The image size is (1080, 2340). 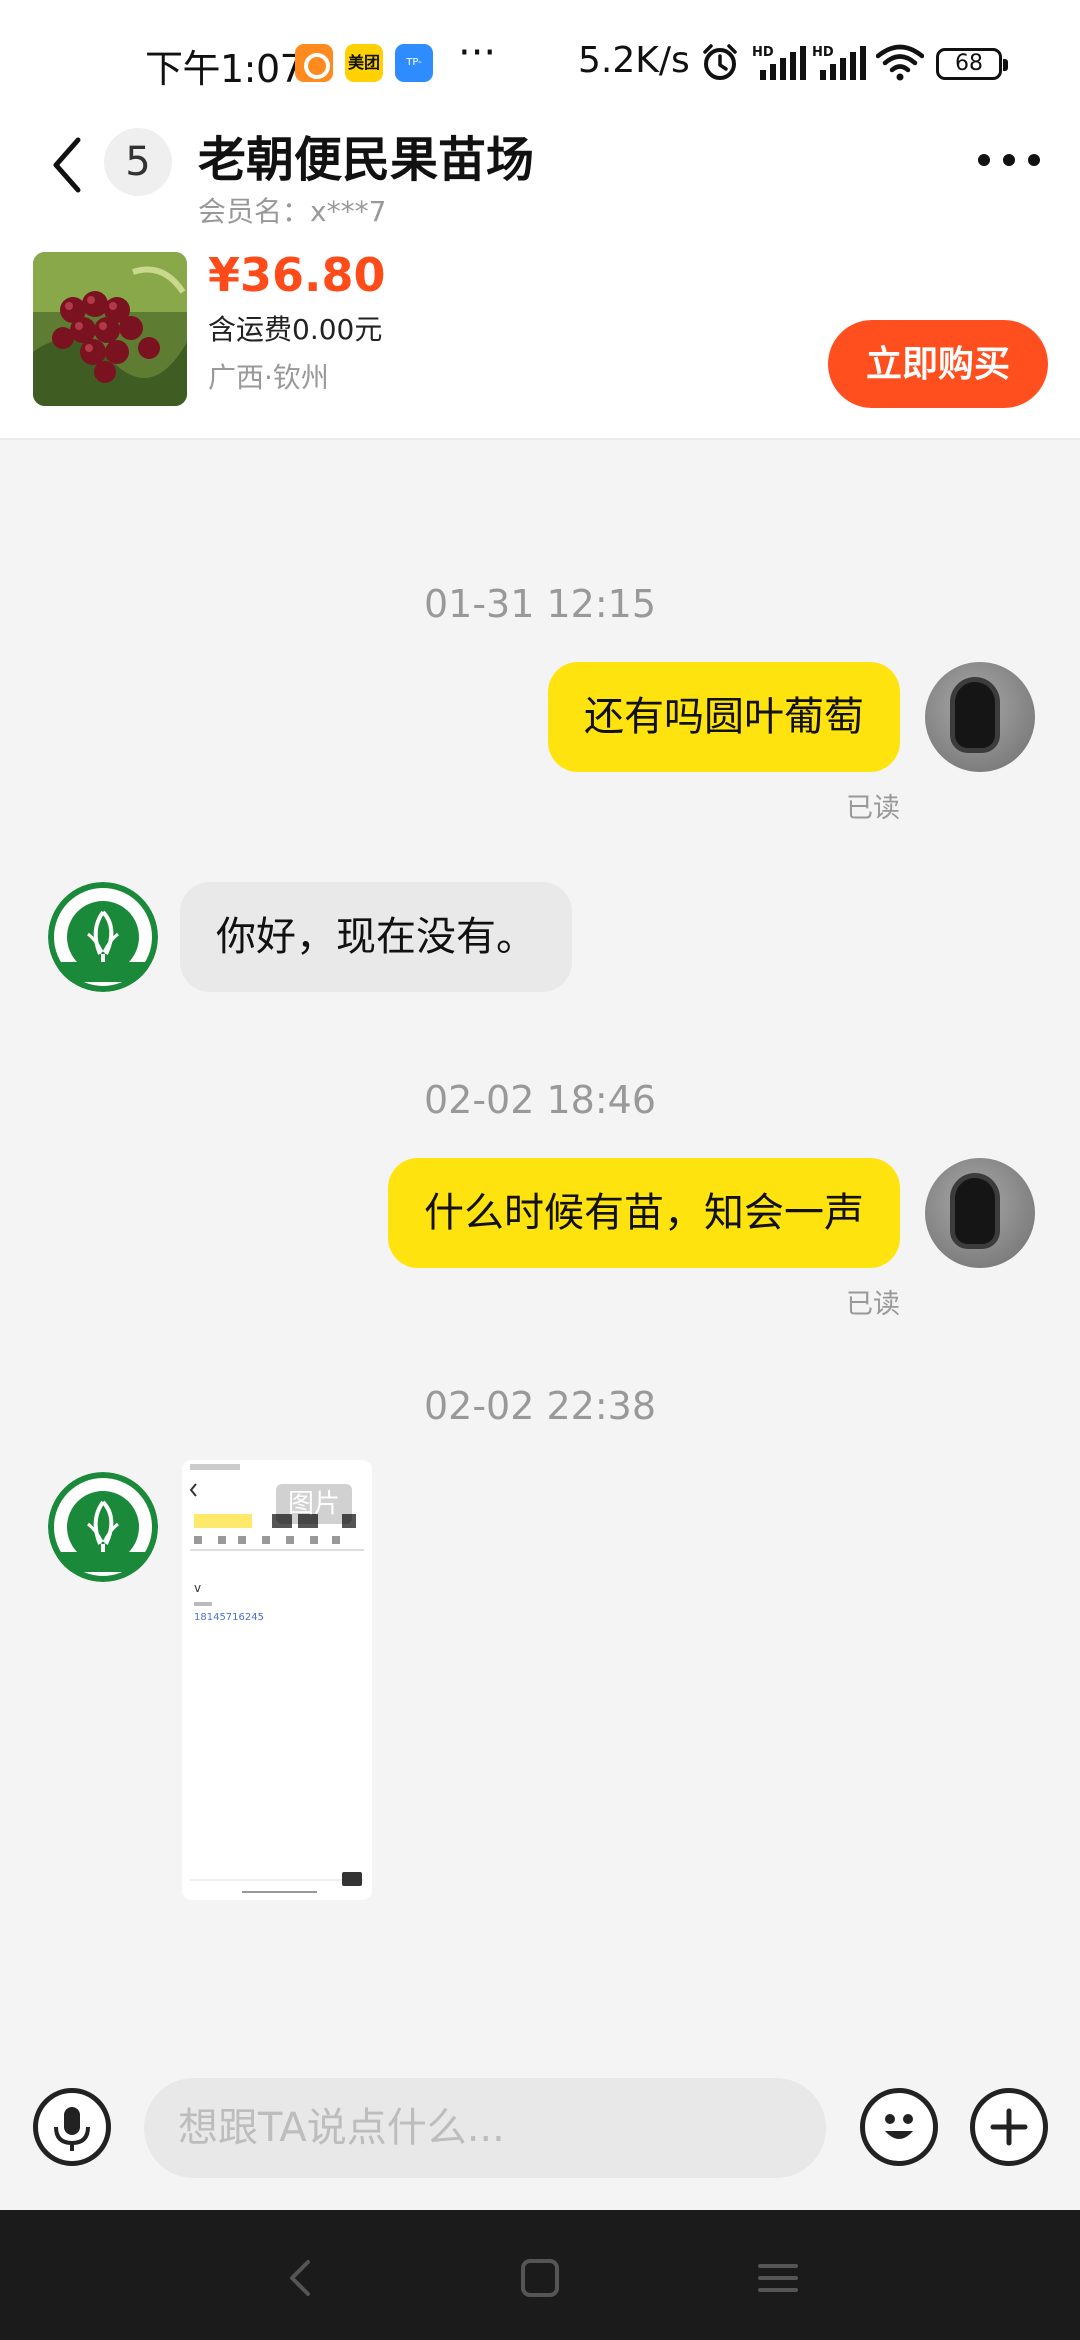 What do you see at coordinates (634, 60) in the screenshot?
I see `network-speed: 5.2K/s` at bounding box center [634, 60].